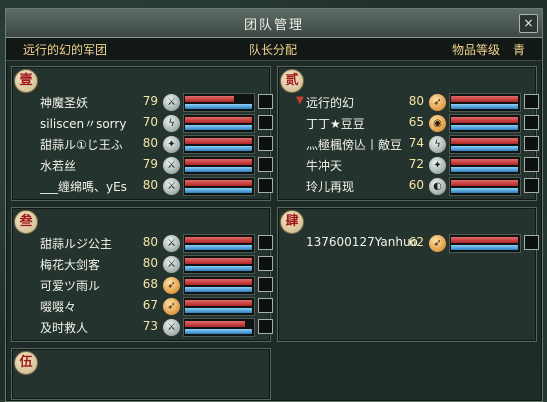 This screenshot has width=547, height=402. What do you see at coordinates (335, 124) in the screenshot?
I see `member-name: 丁丁★豆豆` at bounding box center [335, 124].